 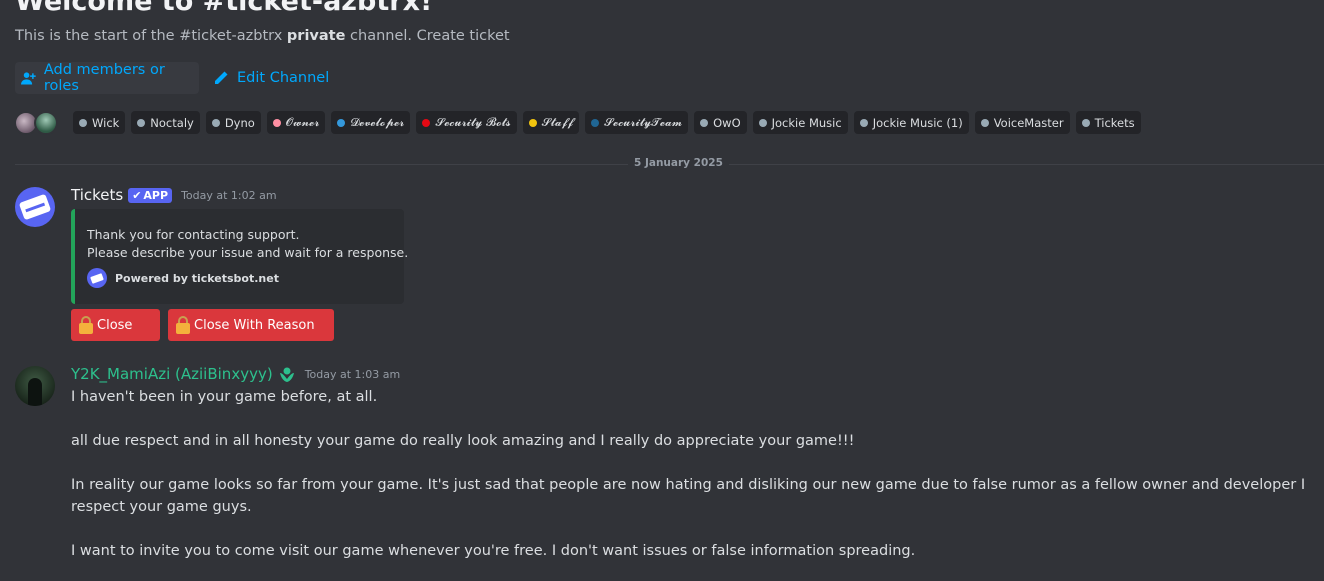 What do you see at coordinates (473, 122) in the screenshot?
I see `role-name: 𝓢𝓮𝓬𝓾𝓻𝓲𝓽𝔂 𝓑𝓸𝓽𝓼` at bounding box center [473, 122].